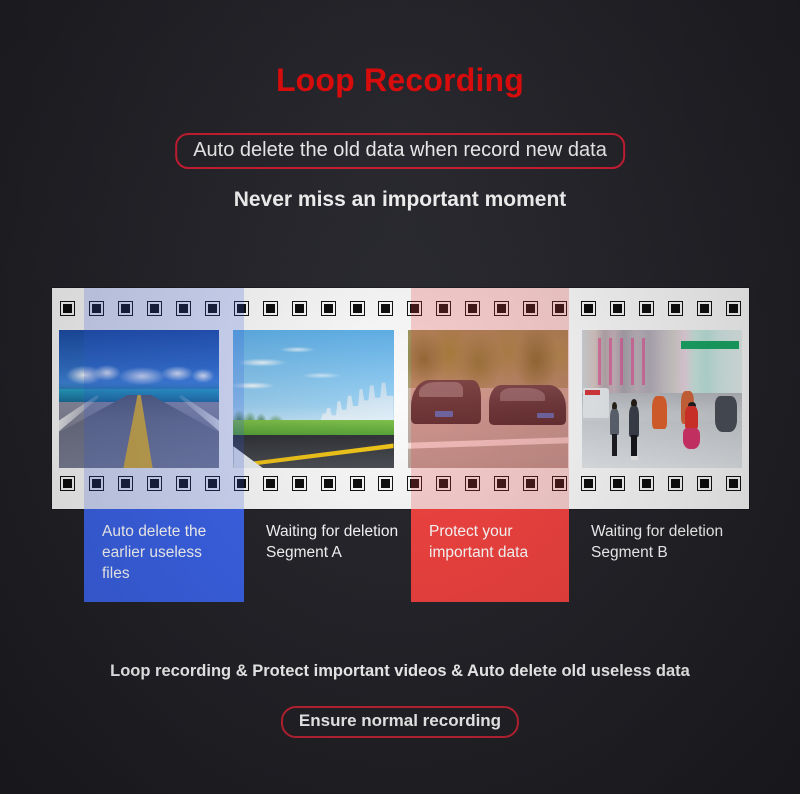 This screenshot has height=794, width=800. What do you see at coordinates (332, 542) in the screenshot?
I see `caption-segment-a-text: Waiting for deletion Segment A` at bounding box center [332, 542].